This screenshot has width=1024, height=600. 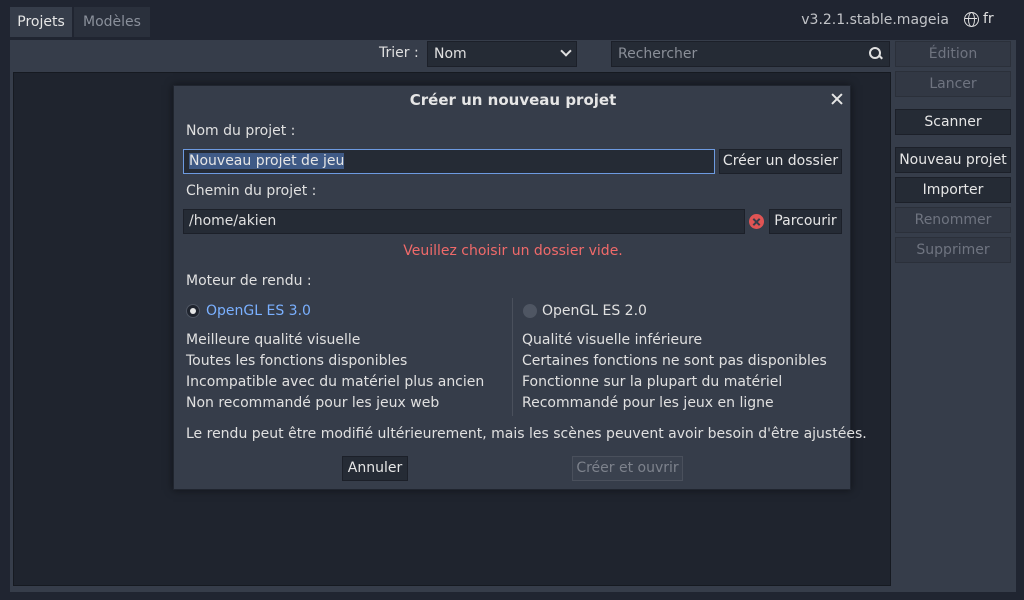 I want to click on project-name-label: Nom du projet :, so click(x=241, y=131).